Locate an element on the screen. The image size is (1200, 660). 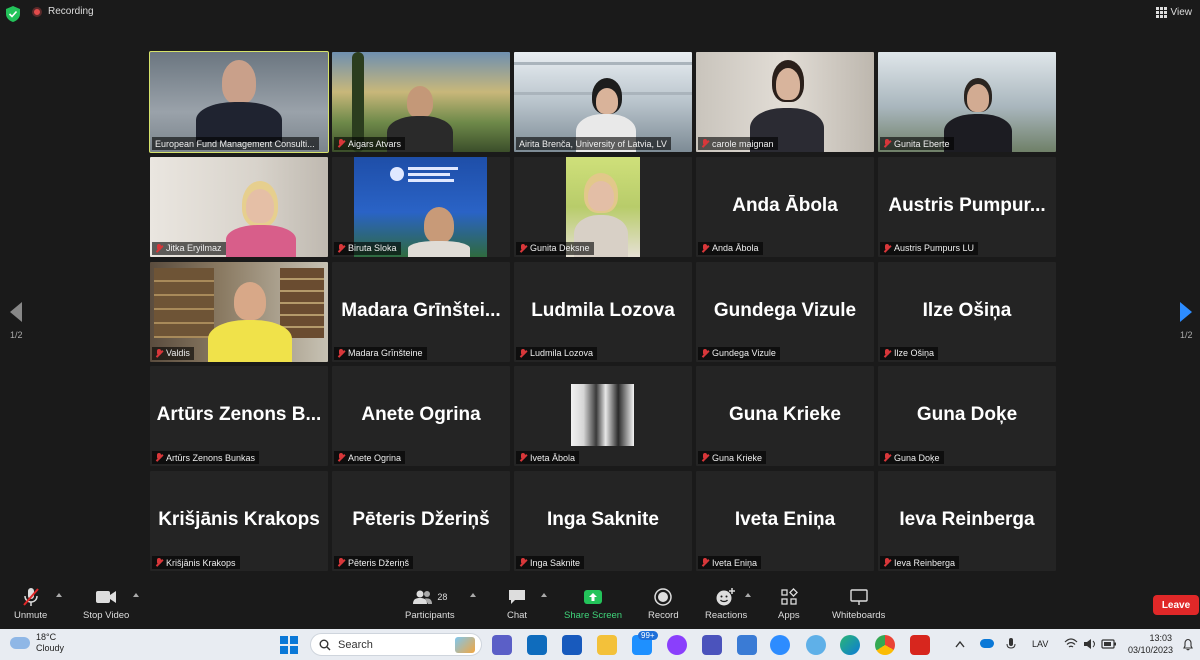
participant-tile: Madara Grīnštei... Madara Grīnšteine is located at coordinates (421, 311).